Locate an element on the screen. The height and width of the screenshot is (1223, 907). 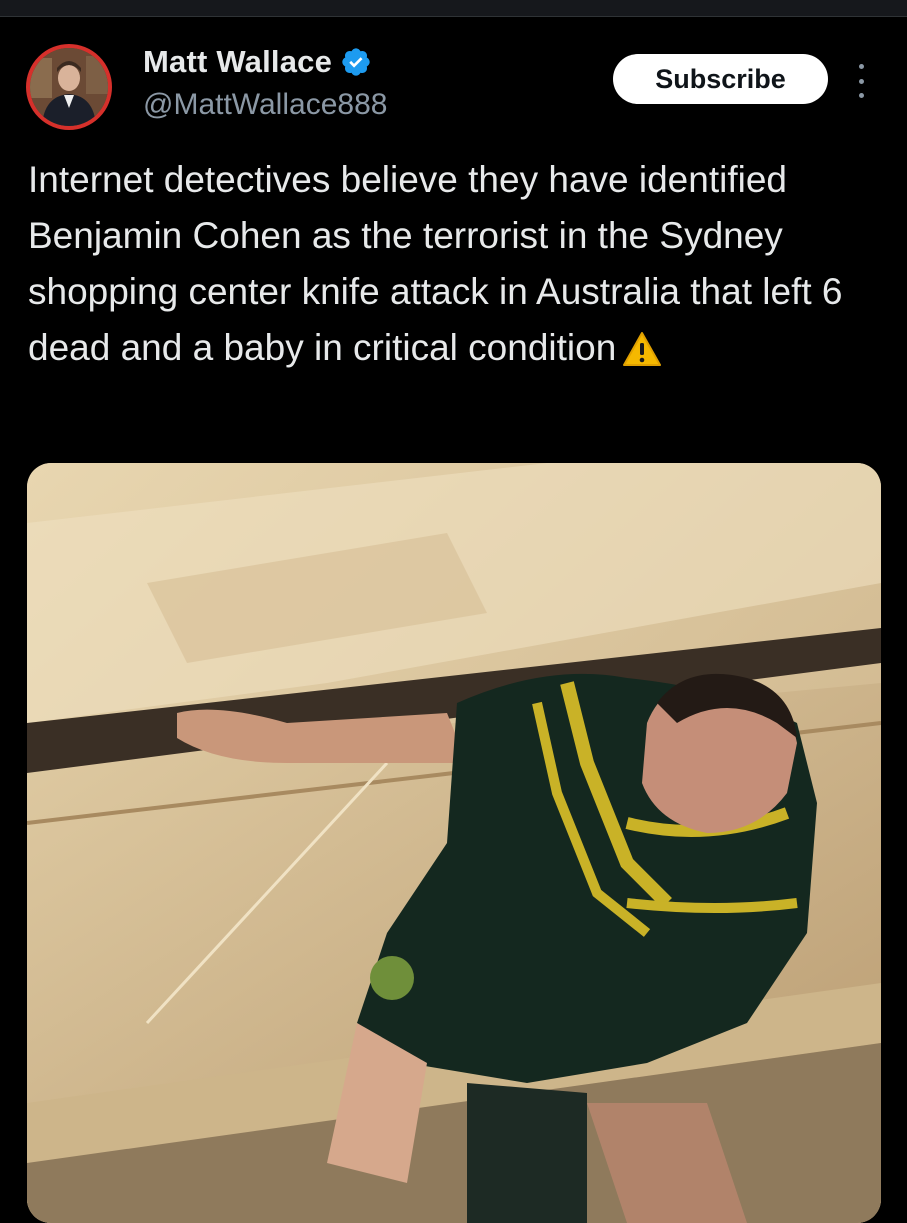
top-divider is located at coordinates (453, 8).